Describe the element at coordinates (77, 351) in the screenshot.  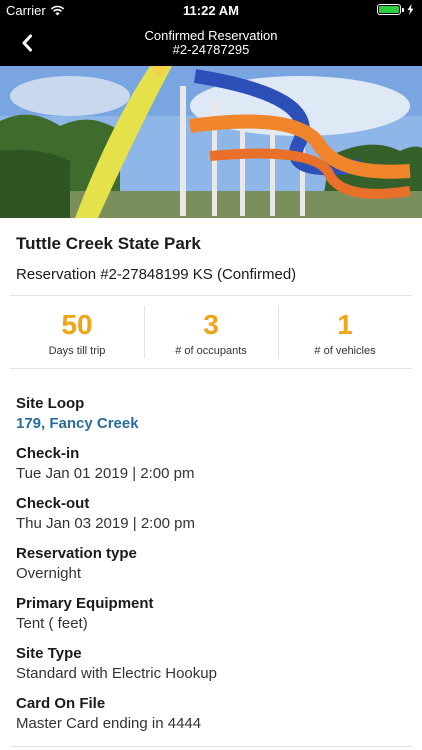
I see `stat-label: Days till trip` at that location.